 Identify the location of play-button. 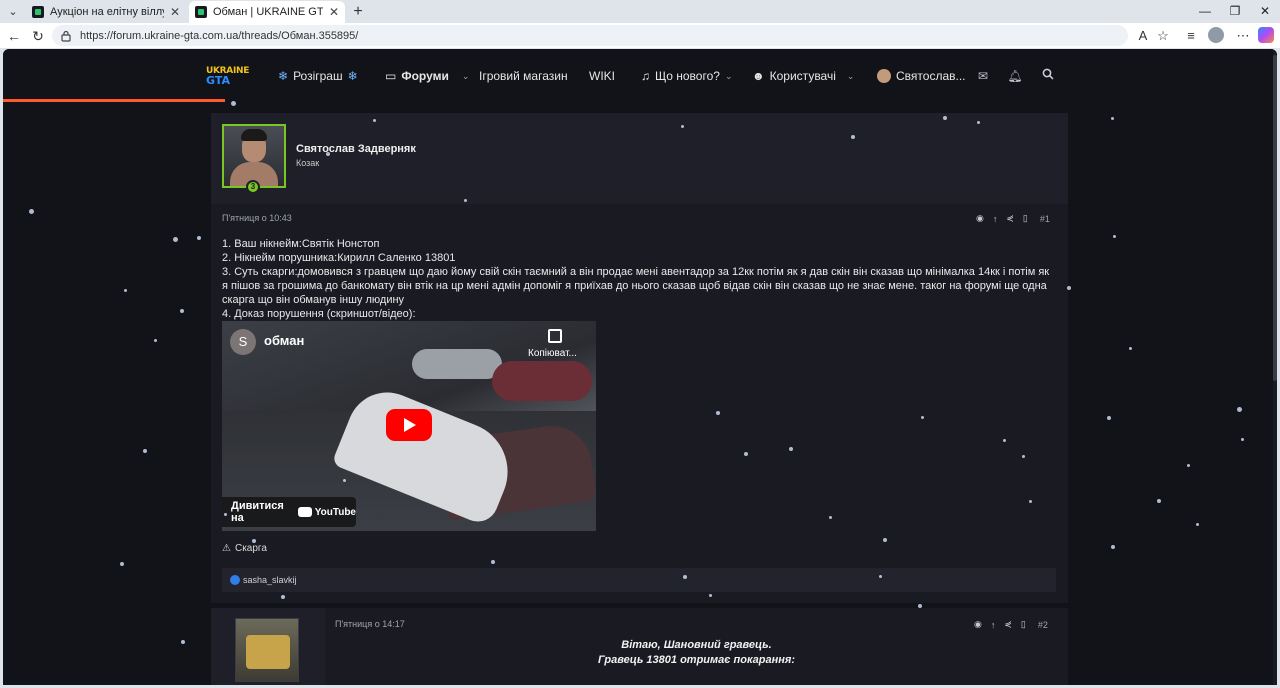
(409, 425).